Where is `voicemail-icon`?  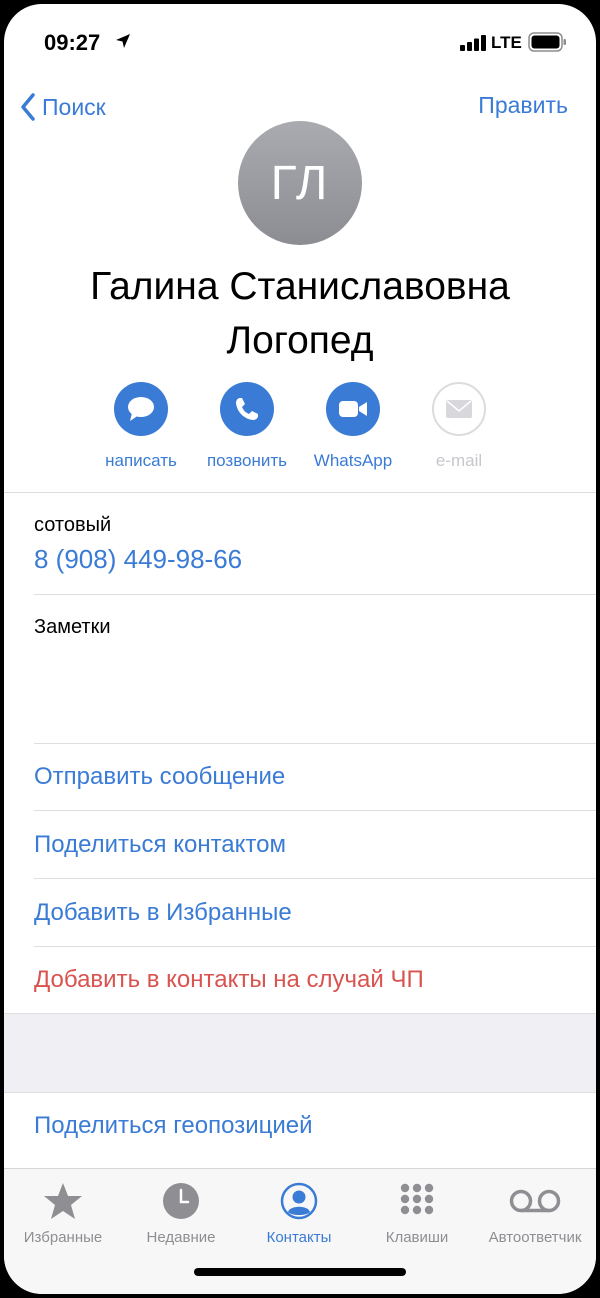
voicemail-icon is located at coordinates (535, 1201).